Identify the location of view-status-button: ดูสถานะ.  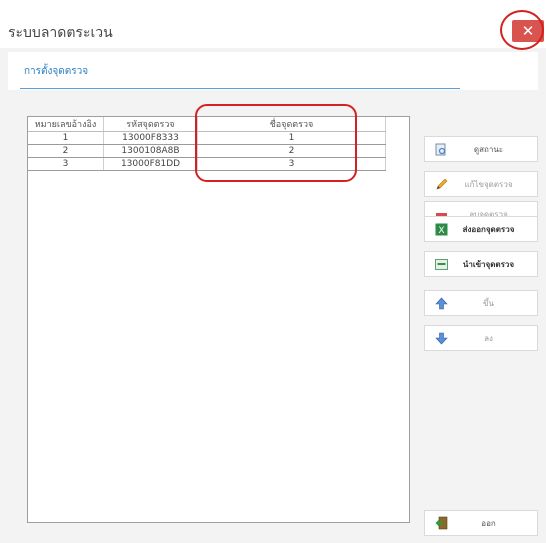
(481, 149).